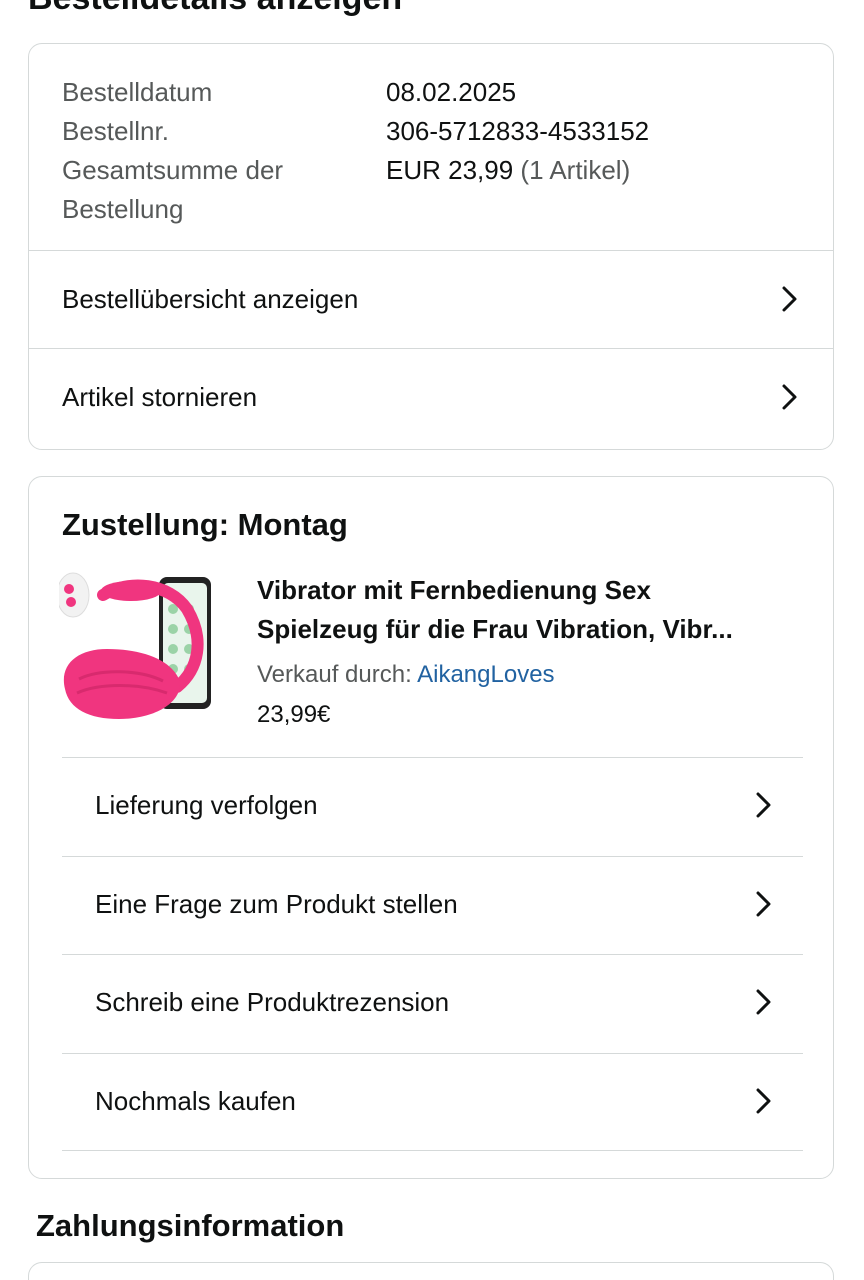 Image resolution: width=864 pixels, height=1280 pixels. I want to click on order-total-value: EUR 23,99 (1 Artikel), so click(508, 170).